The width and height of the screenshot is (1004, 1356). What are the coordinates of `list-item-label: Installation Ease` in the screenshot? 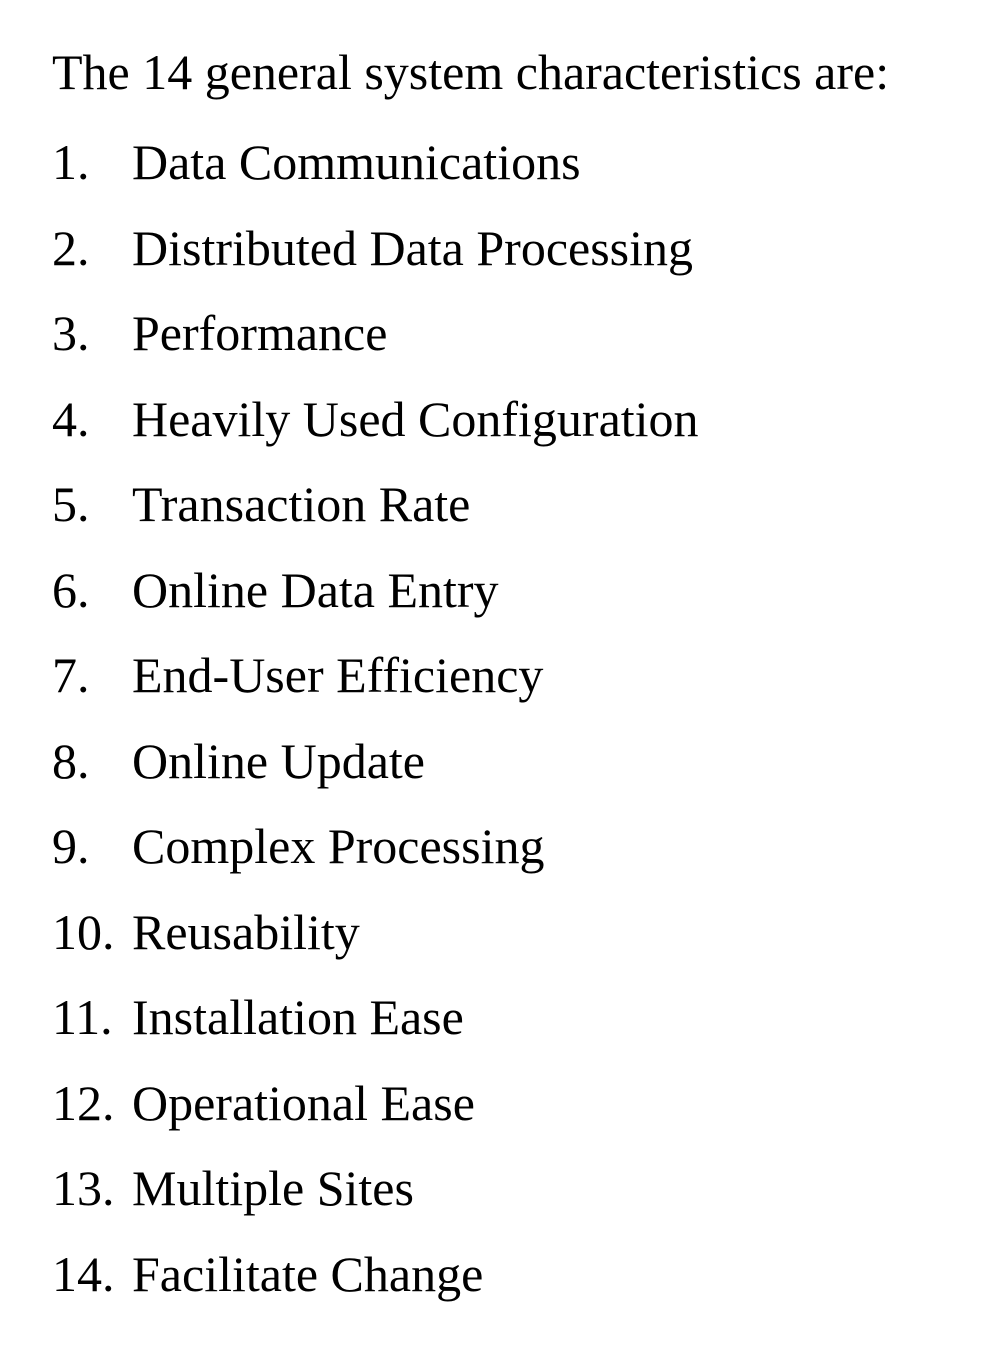 It's located at (298, 1017).